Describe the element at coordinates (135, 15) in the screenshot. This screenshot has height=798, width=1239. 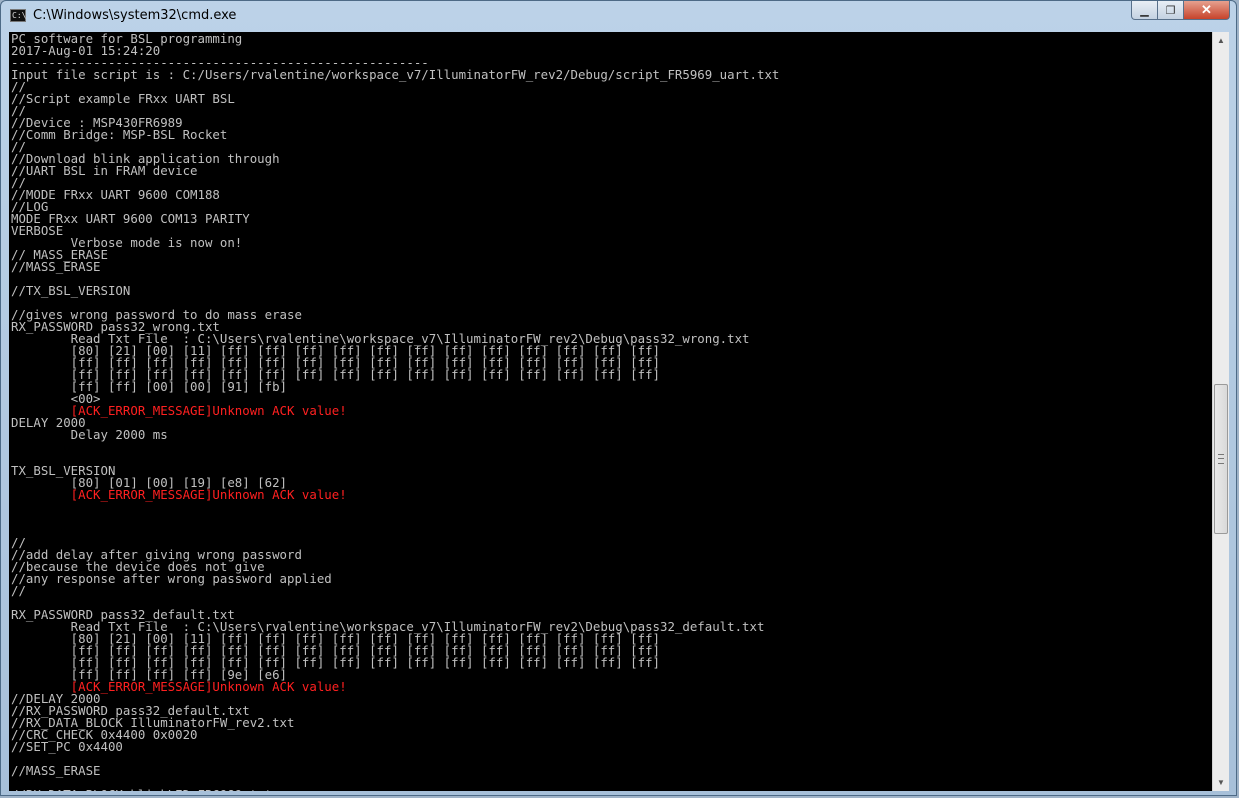
I see `window-title: C:\Windows\system32\cmd.exe` at that location.